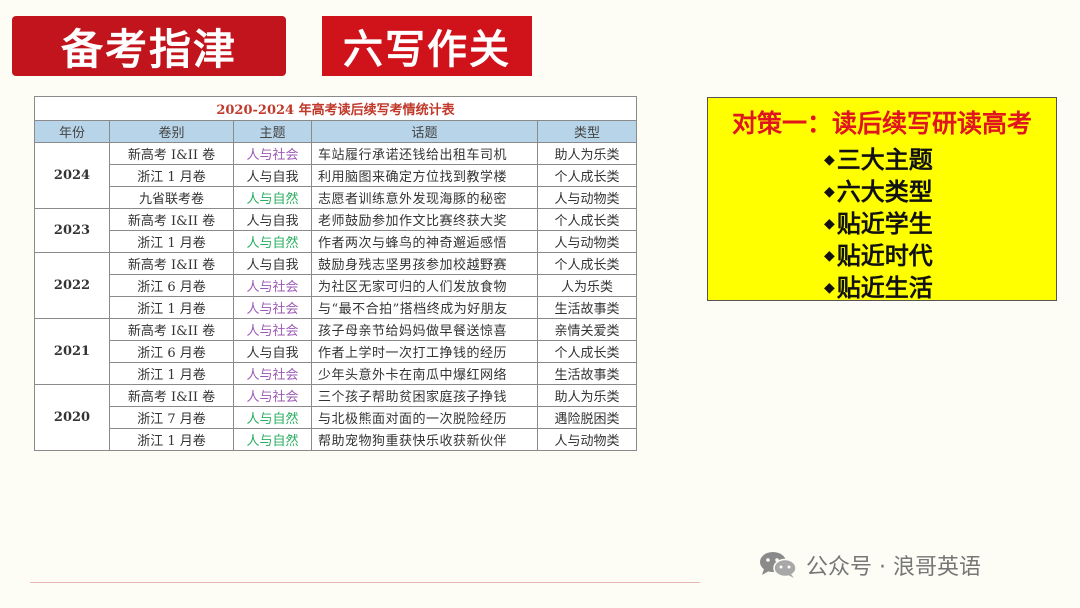 This screenshot has height=608, width=1080. Describe the element at coordinates (335, 108) in the screenshot. I see `table-caption: 2020-2024 年高考读后续写考情统计表` at that location.